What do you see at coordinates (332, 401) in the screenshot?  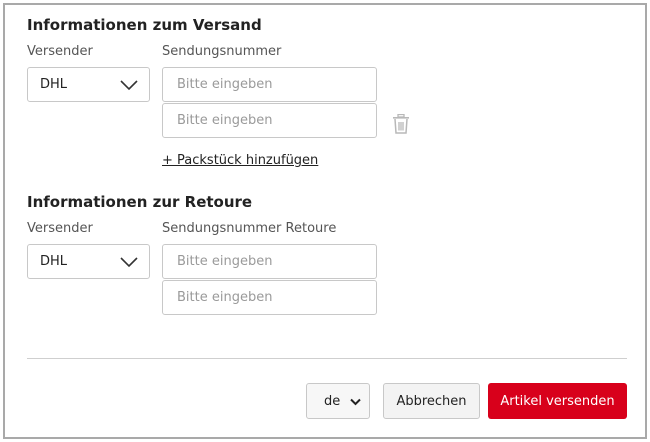 I see `language-value: de` at bounding box center [332, 401].